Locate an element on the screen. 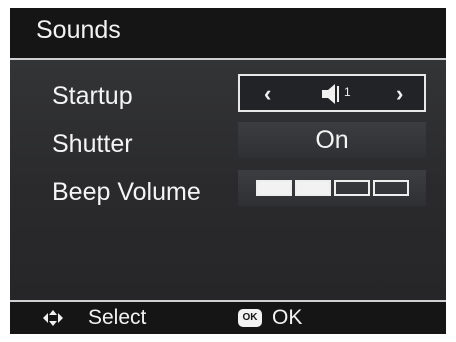 Image resolution: width=456 pixels, height=342 pixels. chevron-right-icon: › is located at coordinates (399, 94).